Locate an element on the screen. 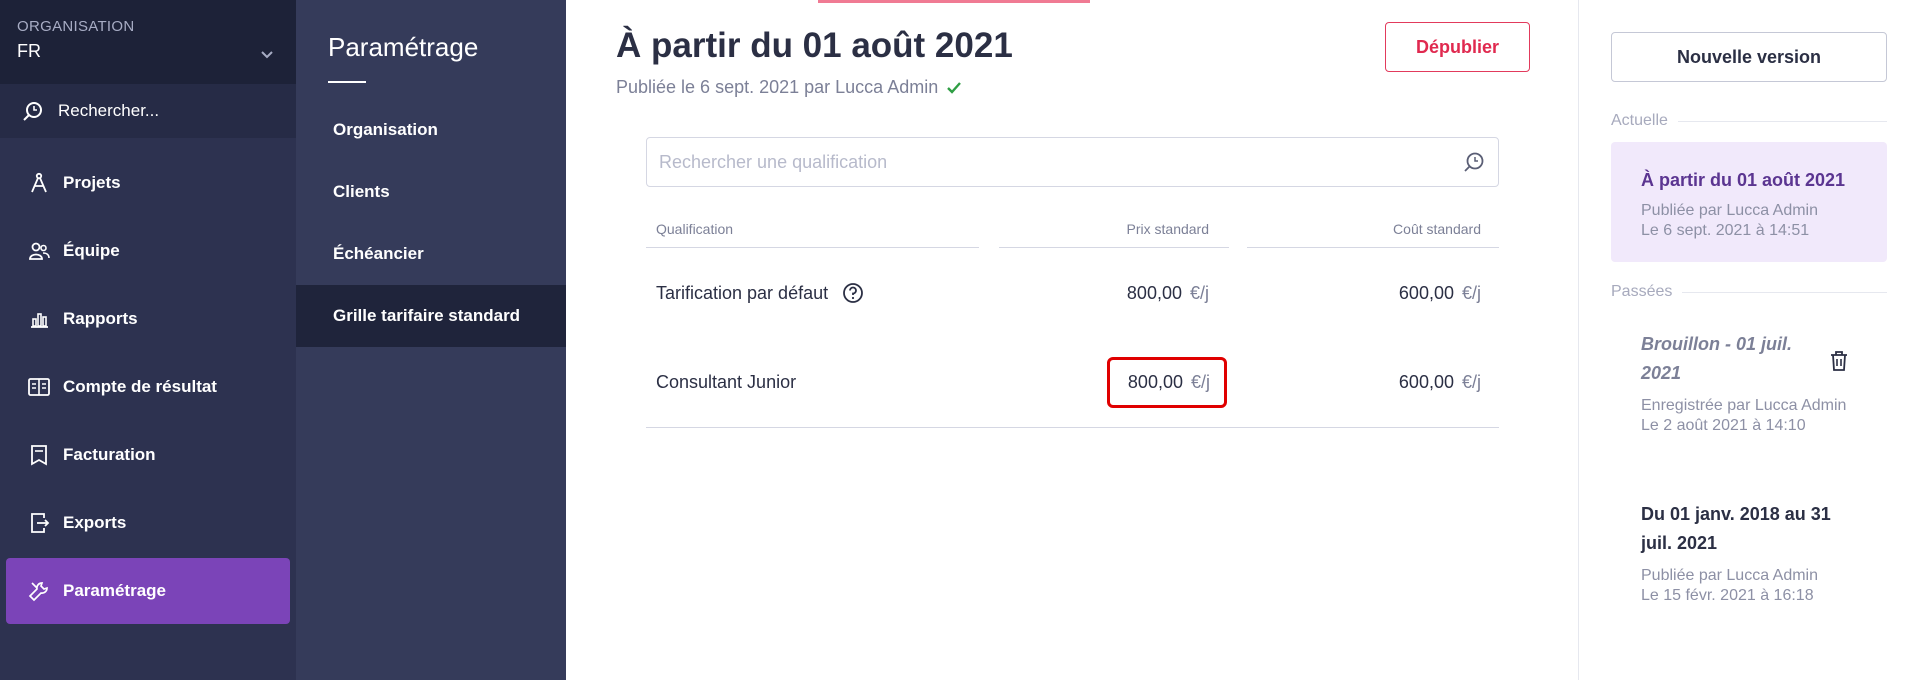  export-icon is located at coordinates (39, 523).